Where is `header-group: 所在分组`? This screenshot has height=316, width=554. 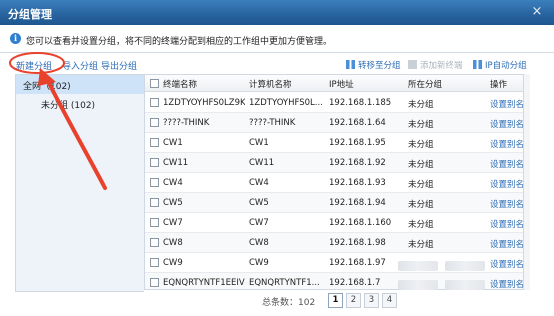 header-group: 所在分组 is located at coordinates (444, 84).